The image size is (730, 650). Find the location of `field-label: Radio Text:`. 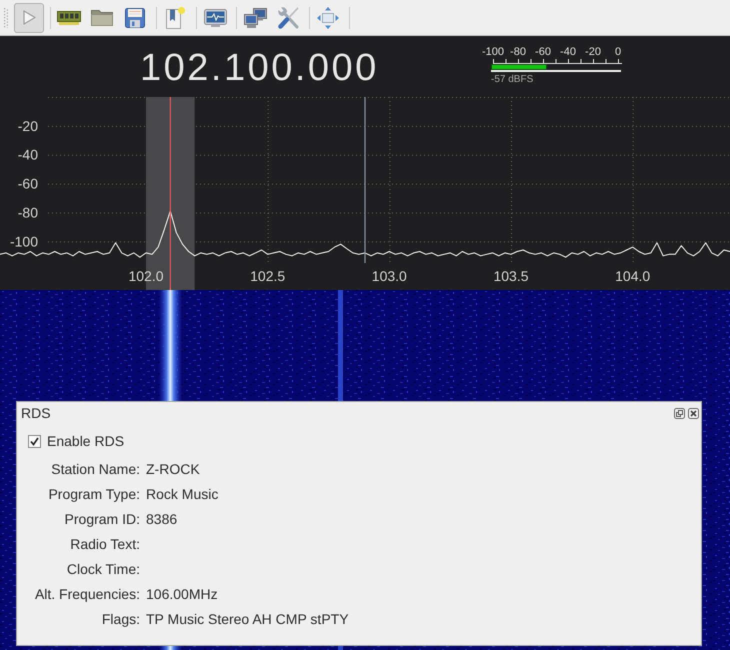

field-label: Radio Text: is located at coordinates (104, 543).